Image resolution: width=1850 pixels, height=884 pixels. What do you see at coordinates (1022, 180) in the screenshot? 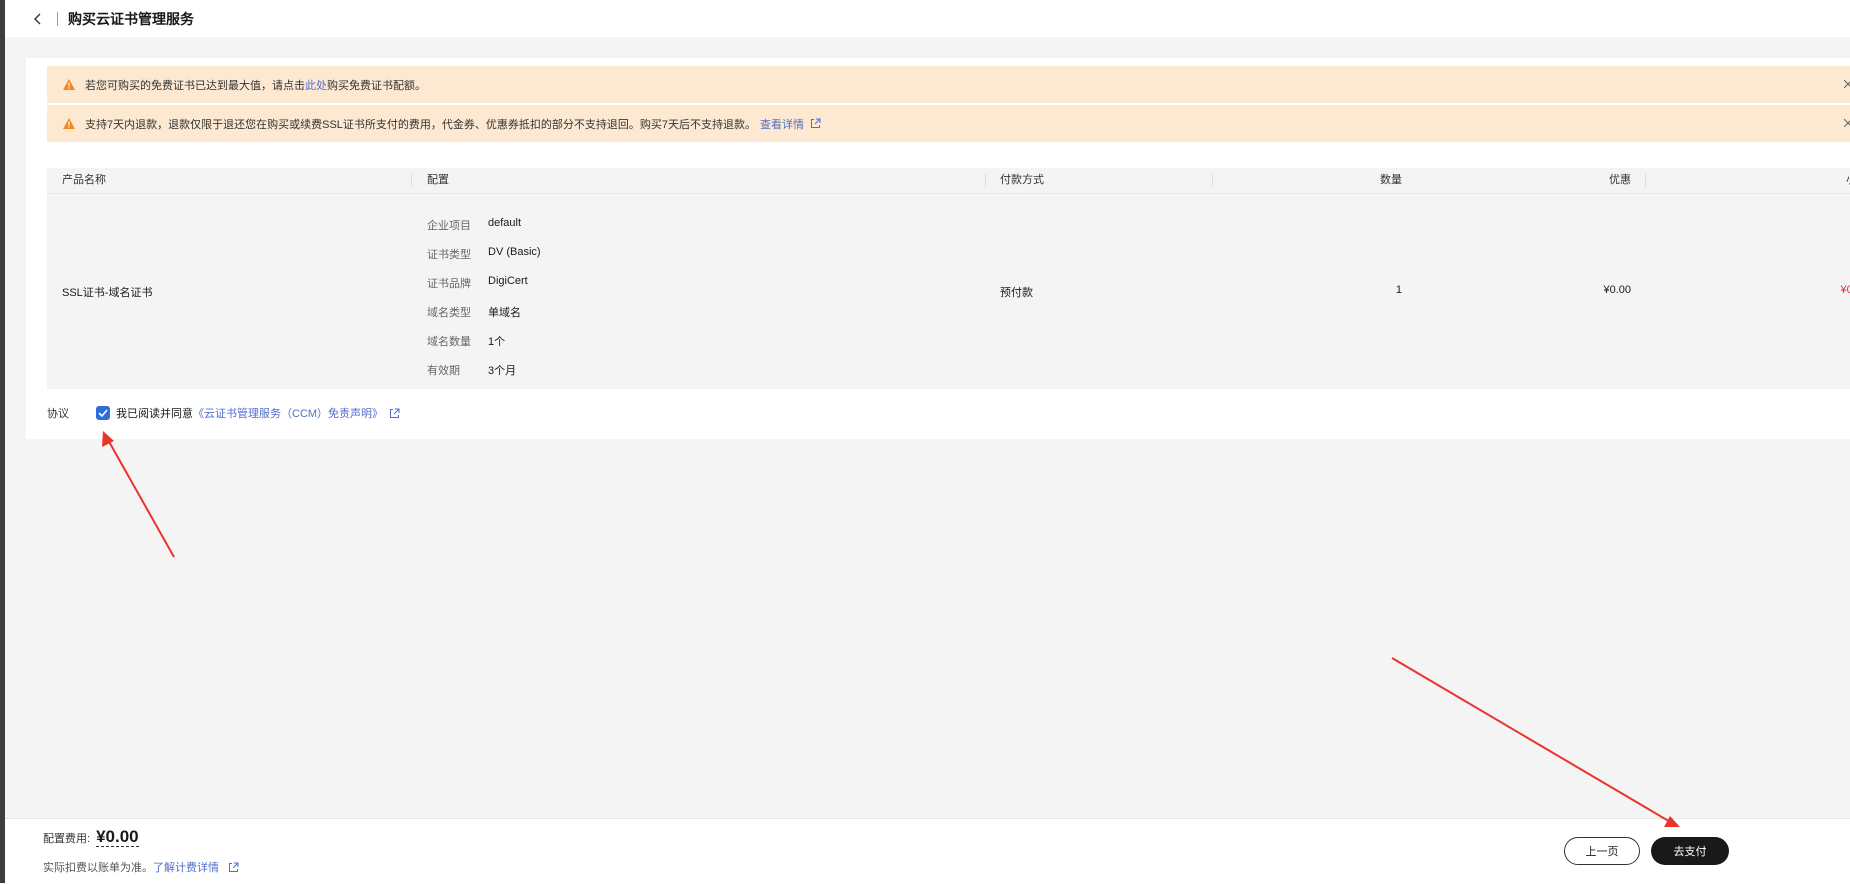
I see `header-payment: 付款方式` at bounding box center [1022, 180].